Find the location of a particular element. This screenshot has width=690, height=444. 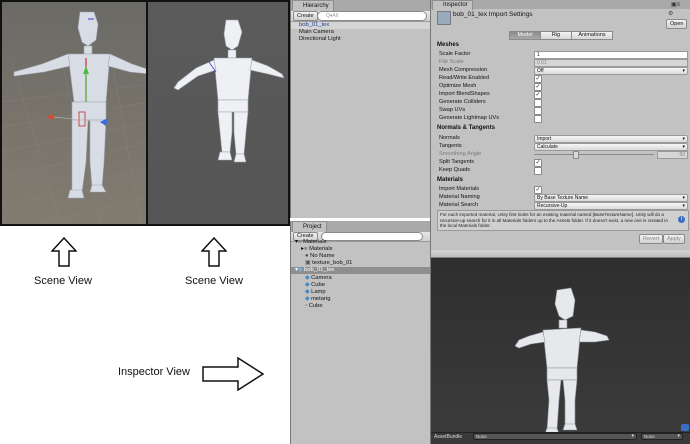

import-materials-label: Import Materials is located at coordinates (459, 189).